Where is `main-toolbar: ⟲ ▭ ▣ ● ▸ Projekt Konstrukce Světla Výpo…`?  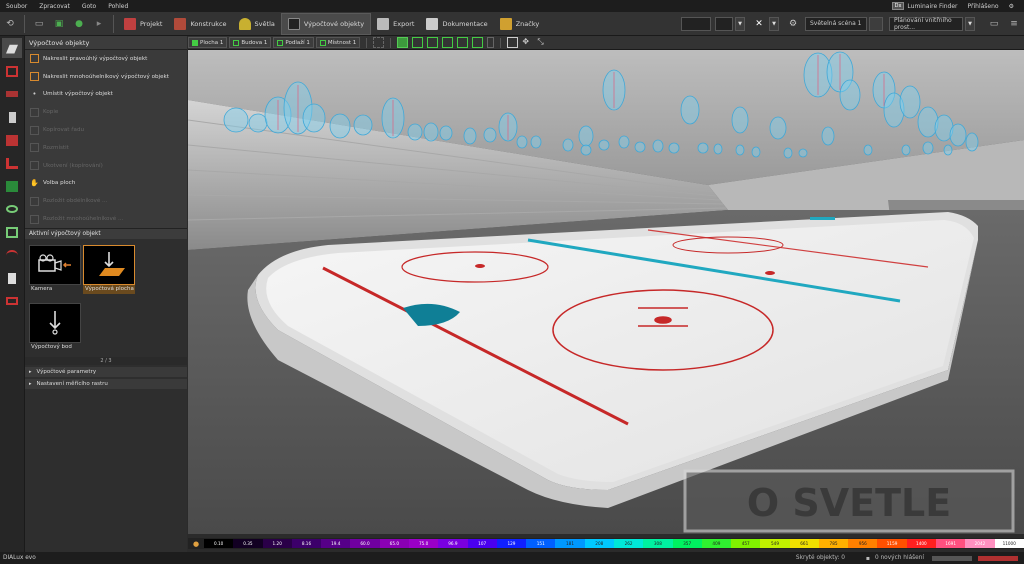
main-toolbar: ⟲ ▭ ▣ ● ▸ Projekt Konstrukce Světla Výpo… is located at coordinates (512, 24).